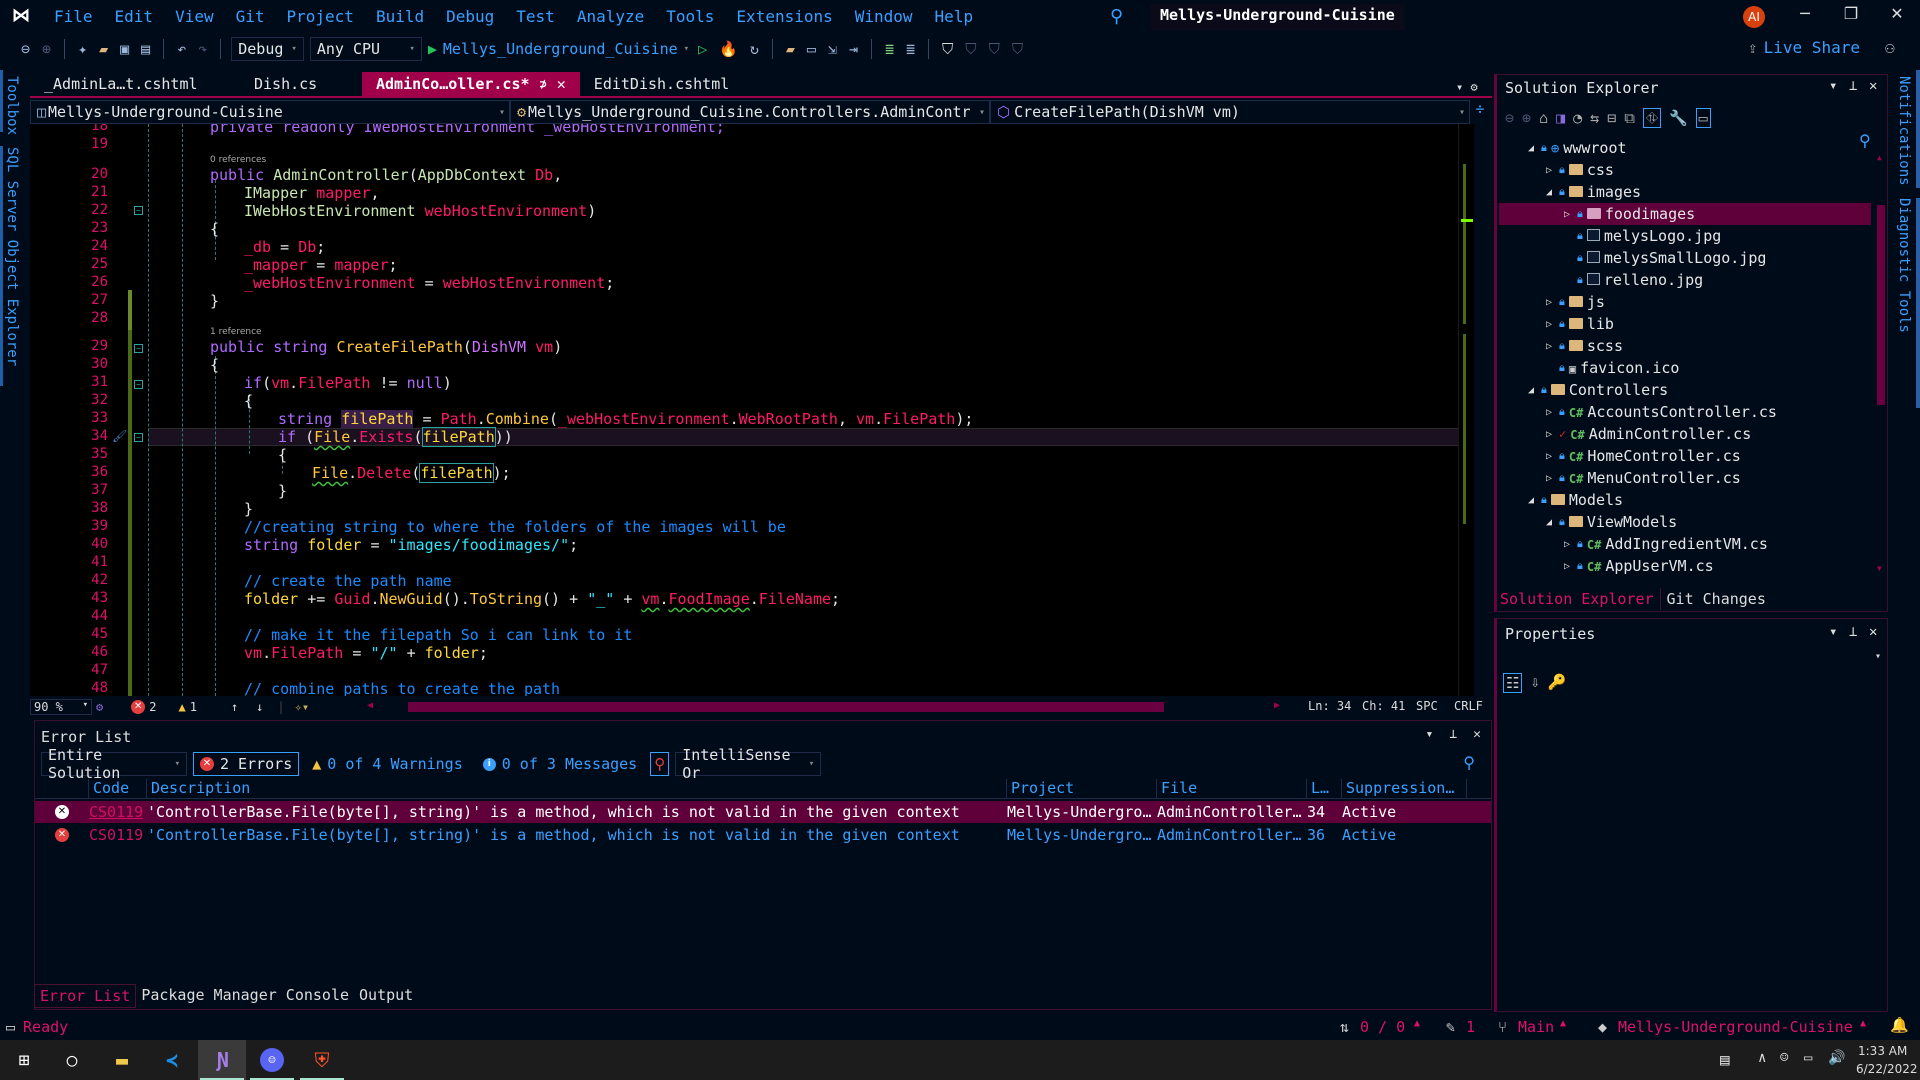 This screenshot has width=1920, height=1080. Describe the element at coordinates (1887, 1069) in the screenshot. I see `clock-date: 6/22/2022` at that location.